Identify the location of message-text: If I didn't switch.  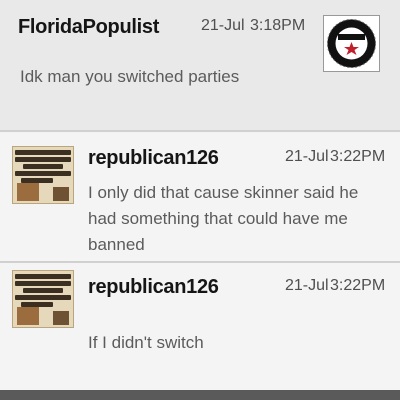
(146, 342).